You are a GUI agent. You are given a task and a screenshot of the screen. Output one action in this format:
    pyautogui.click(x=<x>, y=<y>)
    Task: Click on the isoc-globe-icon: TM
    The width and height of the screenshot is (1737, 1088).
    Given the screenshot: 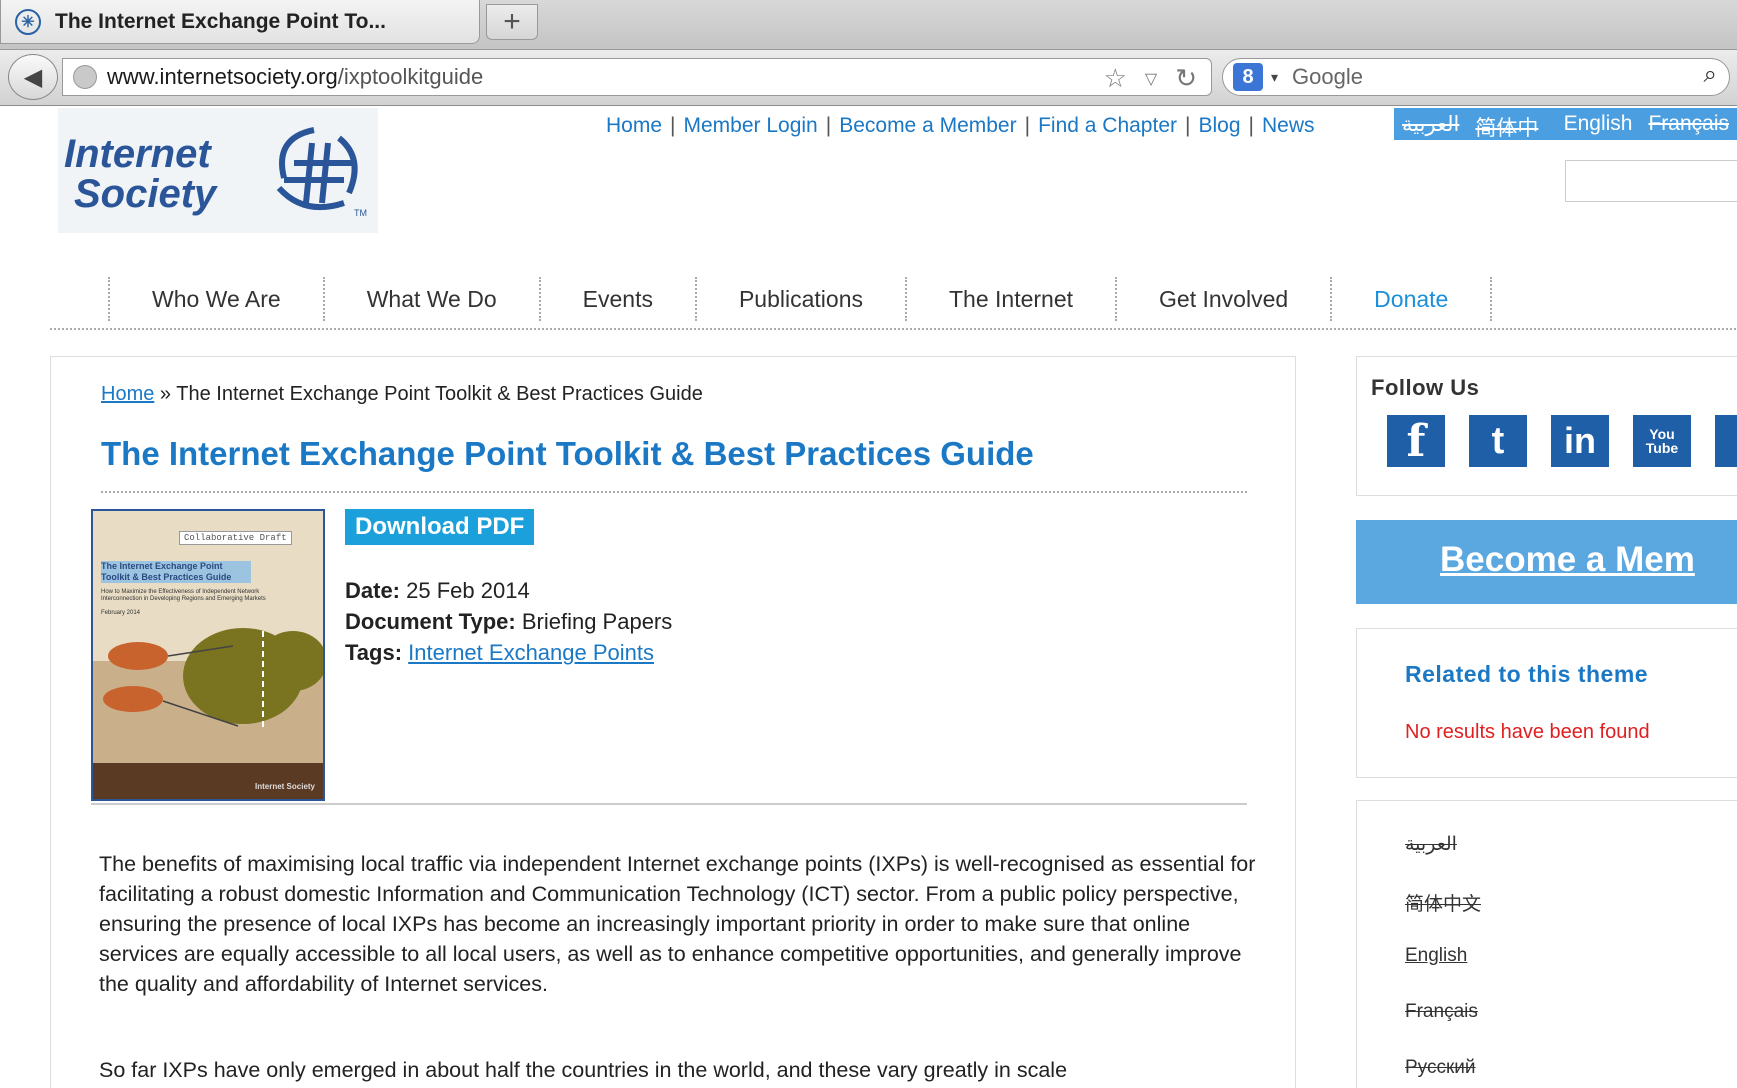 What is the action you would take?
    pyautogui.click(x=321, y=172)
    